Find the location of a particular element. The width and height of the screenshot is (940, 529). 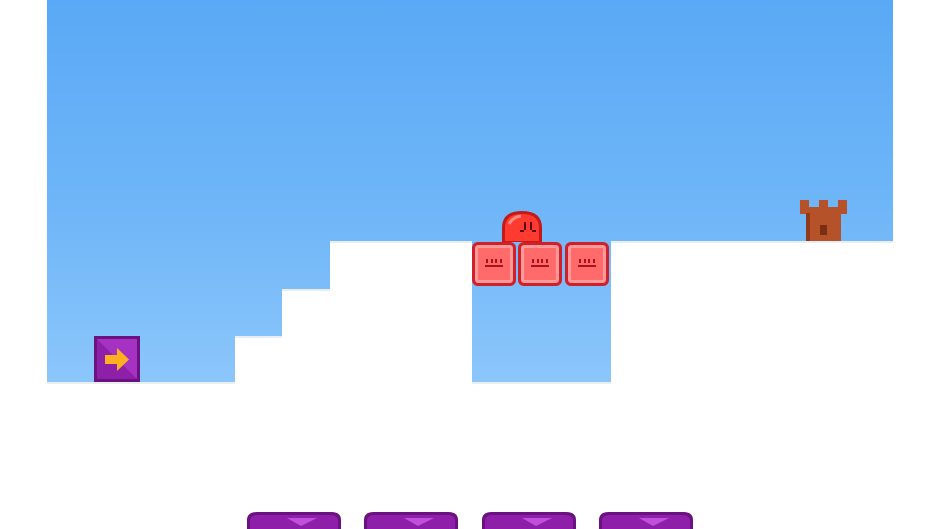

red-blob-hero is located at coordinates (522, 226).